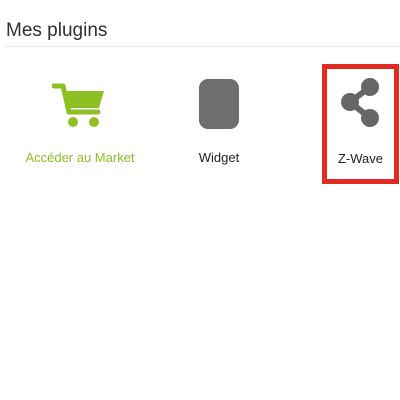 This screenshot has width=400, height=400. I want to click on widget-plugin-tile: Widget, so click(219, 125).